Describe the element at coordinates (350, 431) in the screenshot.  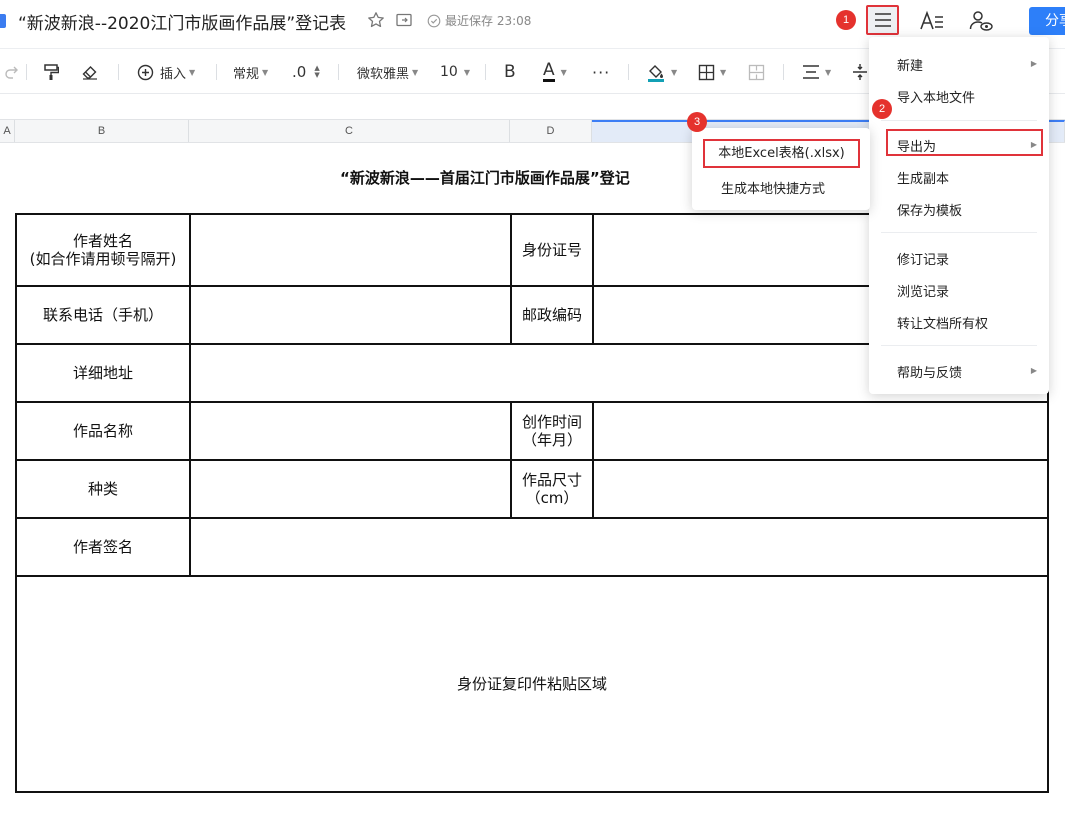
I see `work-name-input-cell` at that location.